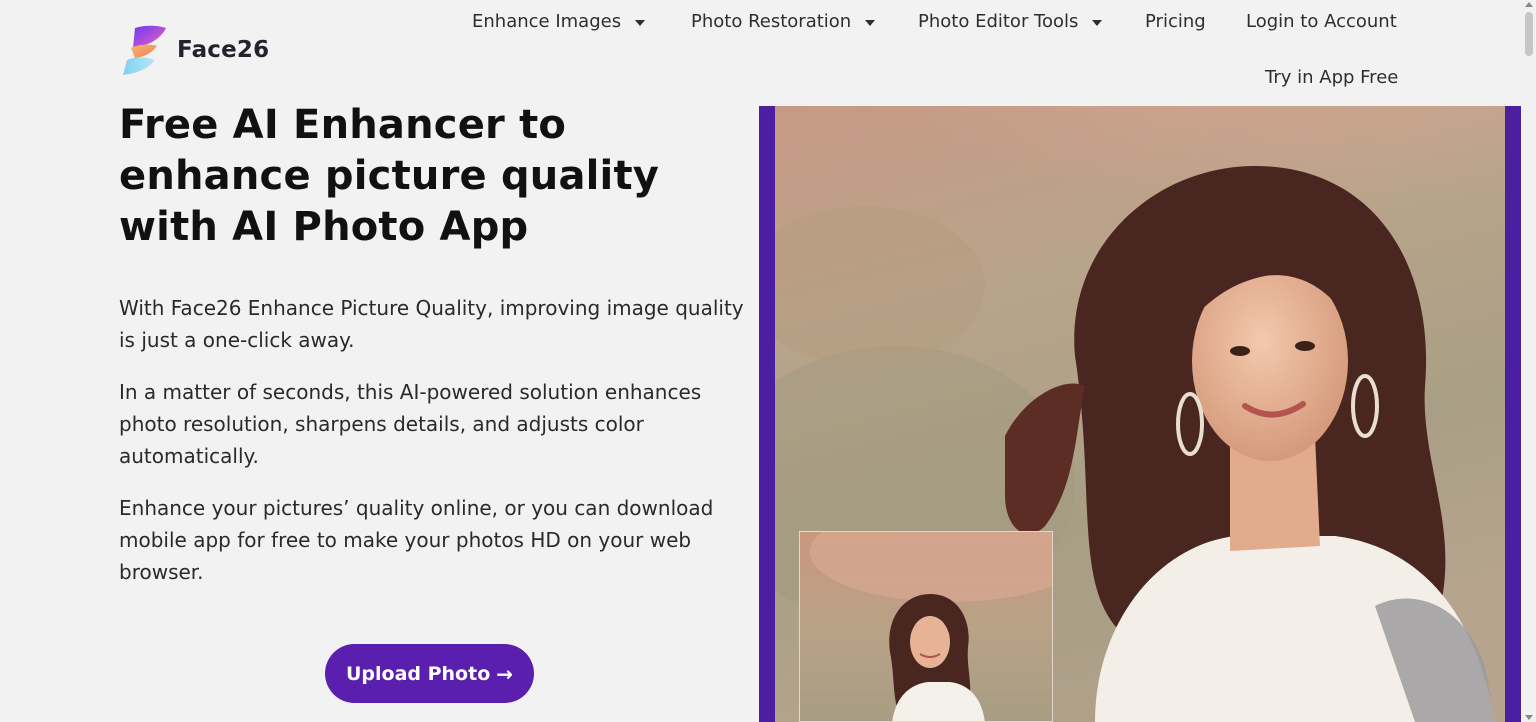 The height and width of the screenshot is (722, 1536). I want to click on scrollbar-thumb, so click(1529, 34).